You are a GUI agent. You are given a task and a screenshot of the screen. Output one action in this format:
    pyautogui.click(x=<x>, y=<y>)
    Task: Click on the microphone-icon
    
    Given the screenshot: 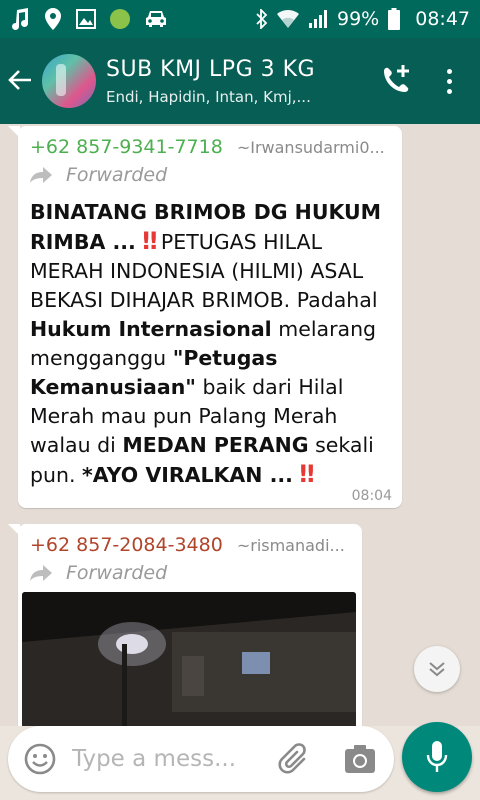 What is the action you would take?
    pyautogui.click(x=437, y=756)
    